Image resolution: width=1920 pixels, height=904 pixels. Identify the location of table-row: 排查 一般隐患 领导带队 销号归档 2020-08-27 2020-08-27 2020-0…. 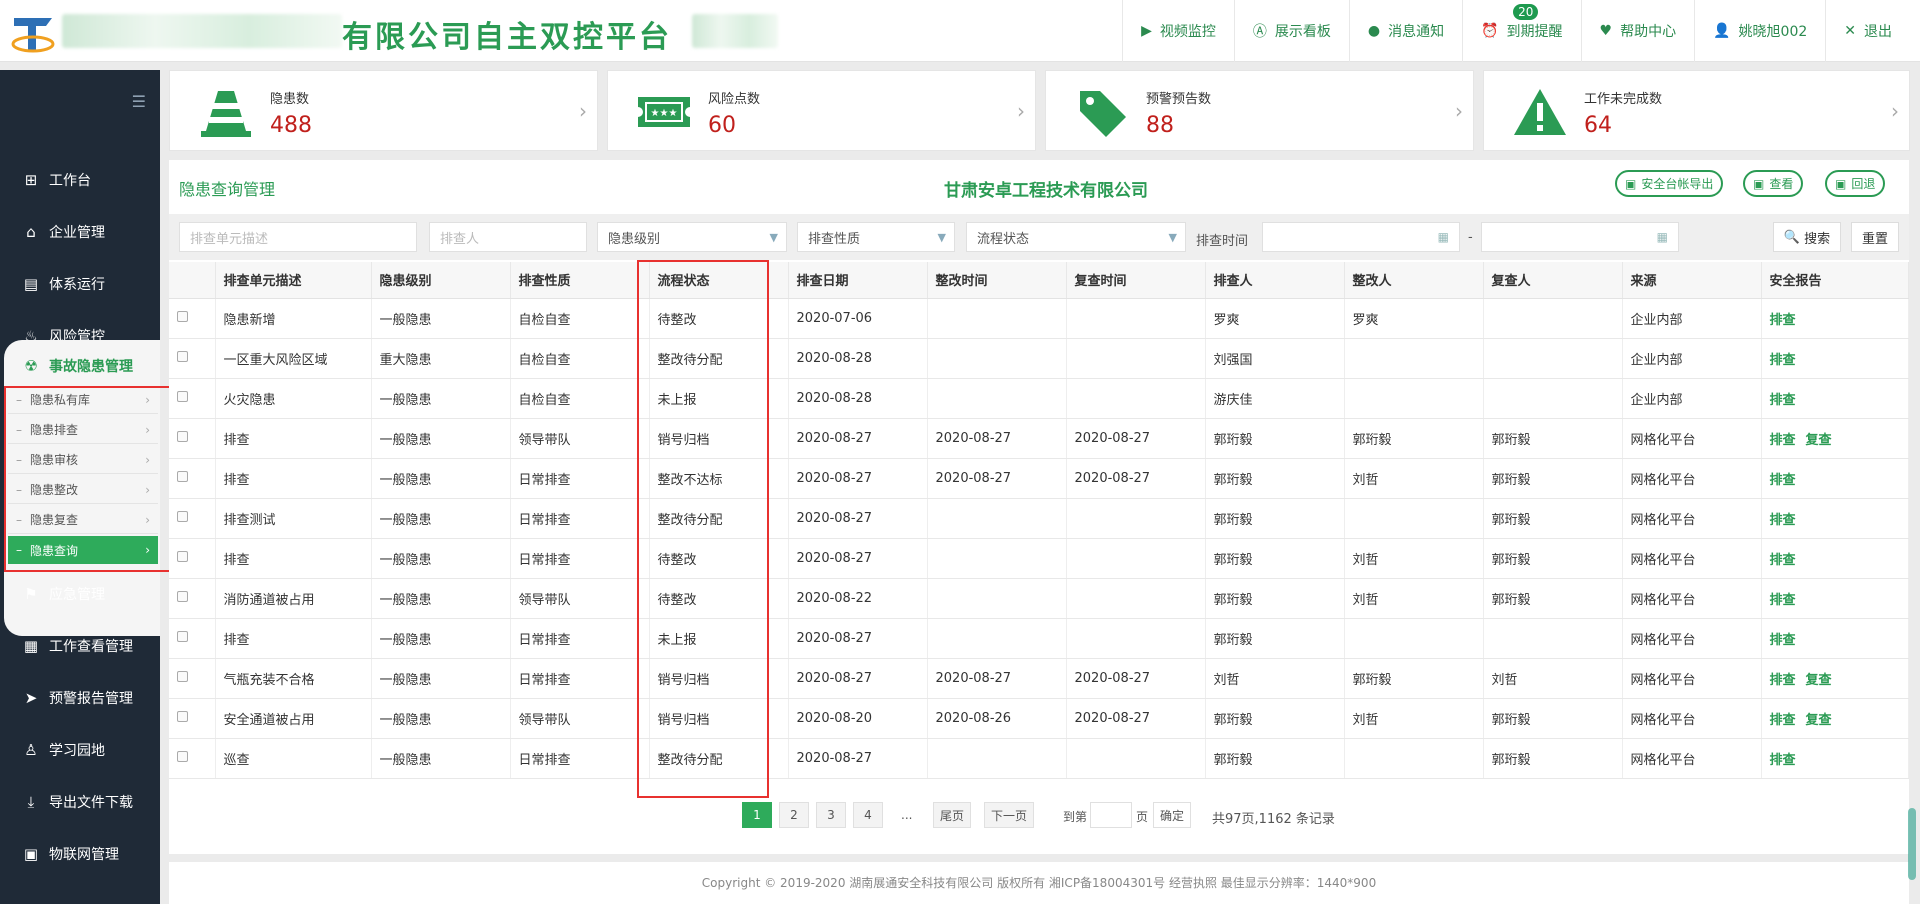
(1039, 438).